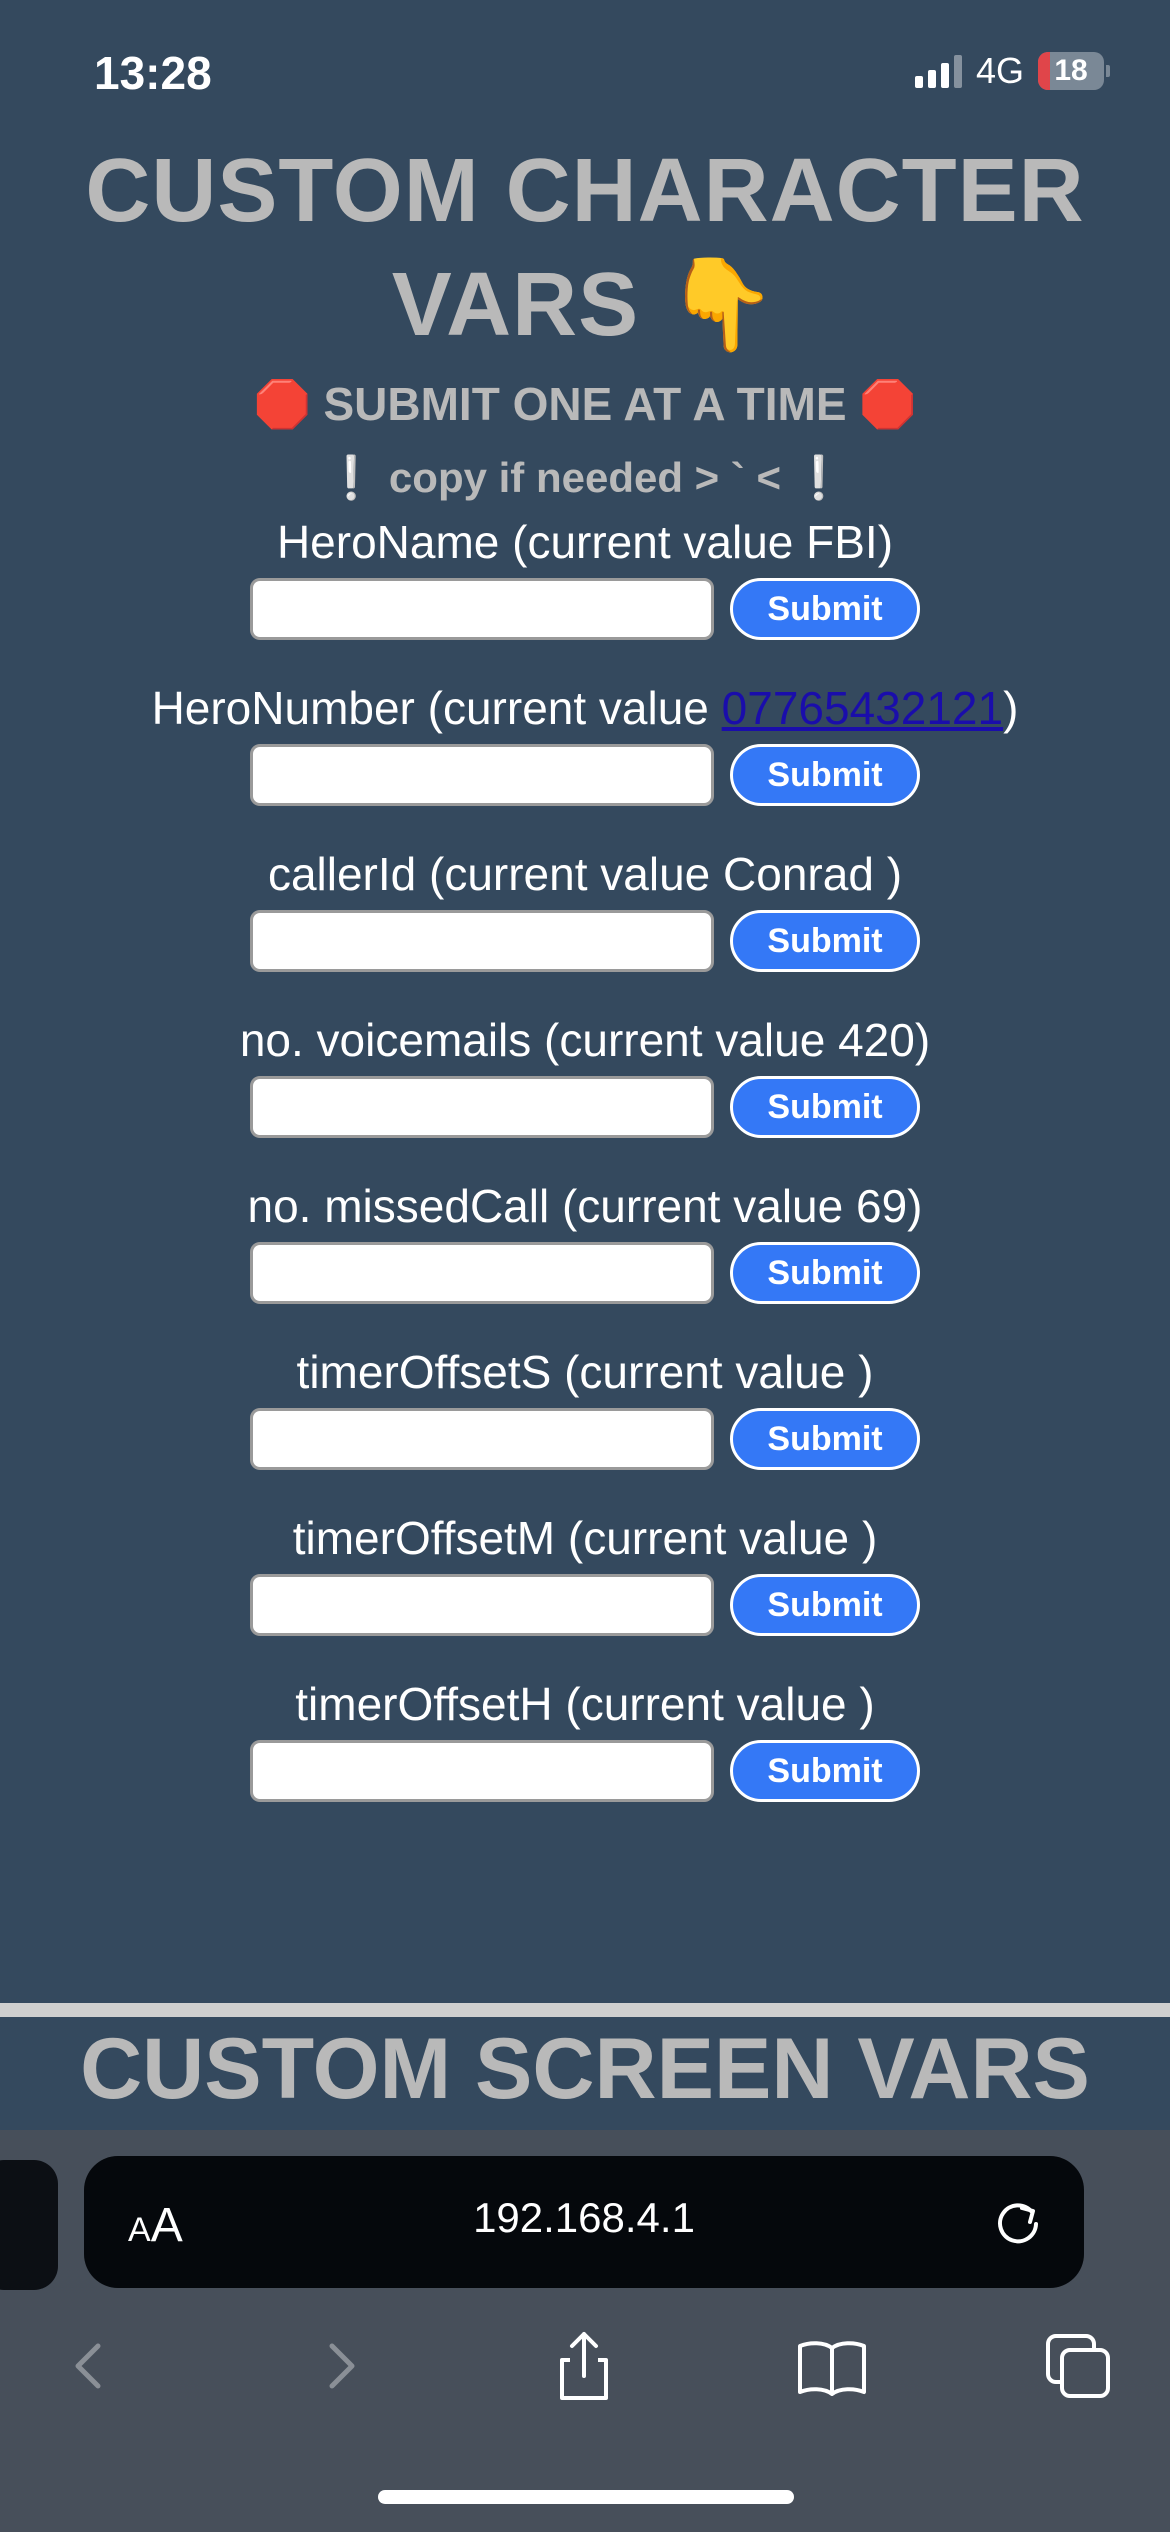 The image size is (1170, 2532). What do you see at coordinates (584, 2366) in the screenshot?
I see `share-icon` at bounding box center [584, 2366].